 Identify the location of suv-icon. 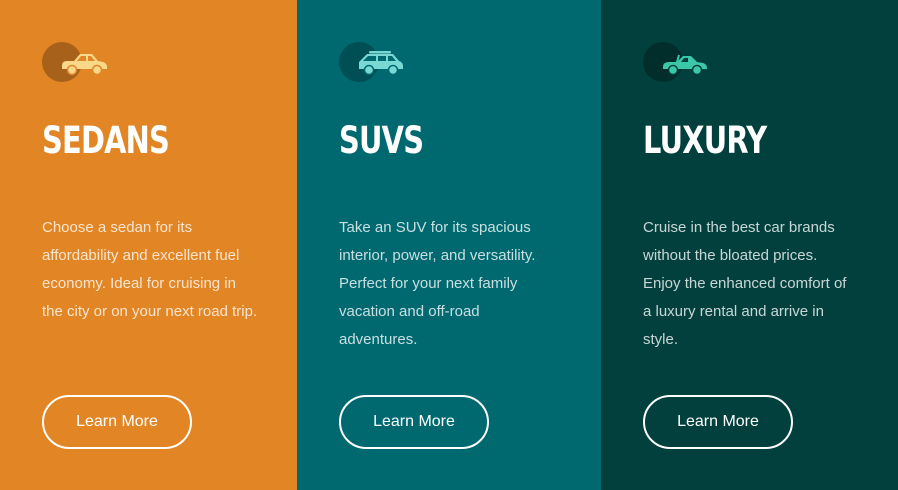
(381, 63).